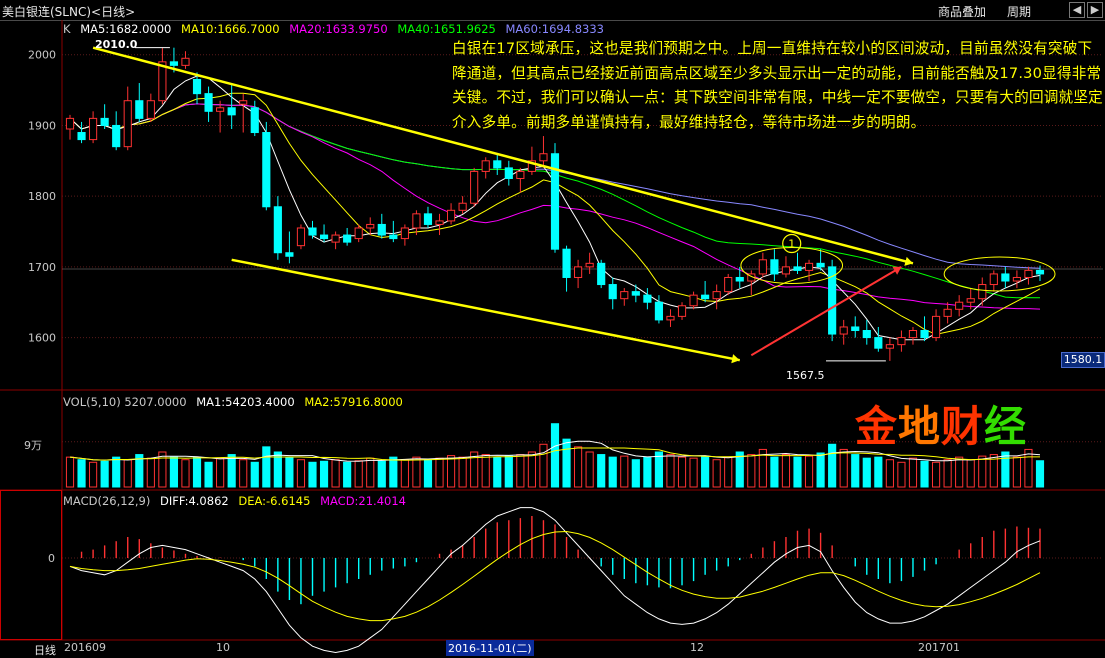 This screenshot has width=1105, height=658. Describe the element at coordinates (116, 44) in the screenshot. I see `high-price-label: 2010.0` at that location.